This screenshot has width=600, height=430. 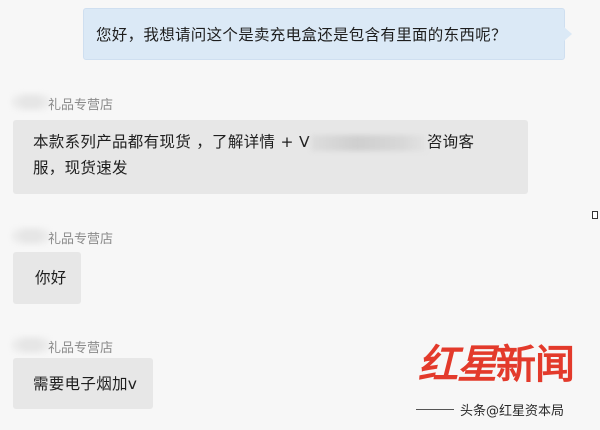 I want to click on watermark-logo: 红星新闻, so click(x=503, y=366).